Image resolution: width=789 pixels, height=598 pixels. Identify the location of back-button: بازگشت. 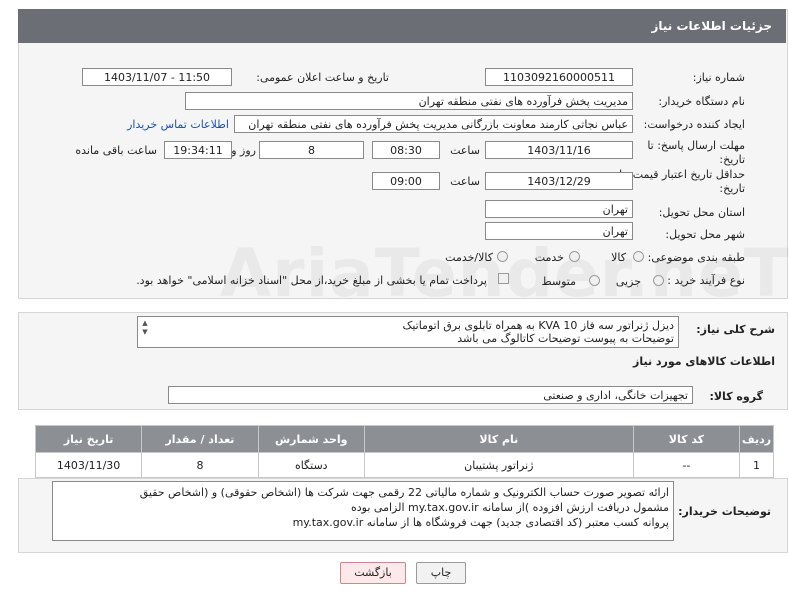
(373, 573).